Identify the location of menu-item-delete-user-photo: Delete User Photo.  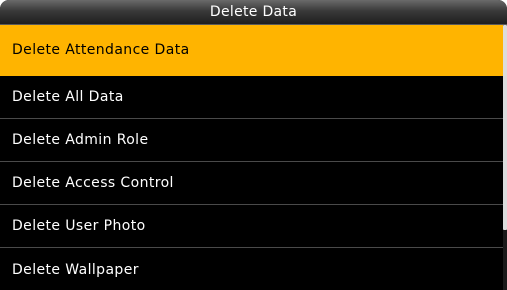
(251, 226).